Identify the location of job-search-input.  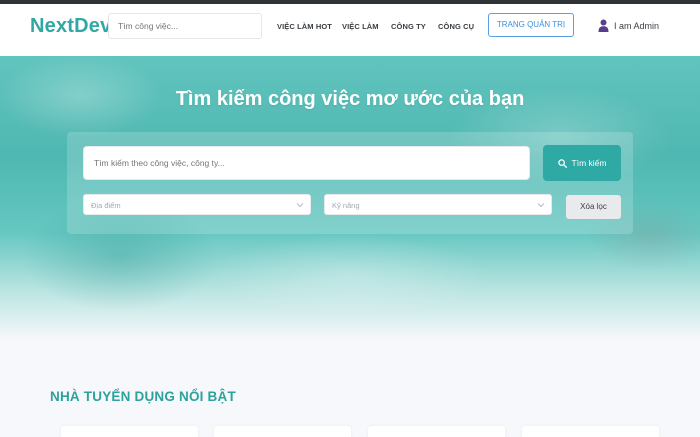
(306, 163).